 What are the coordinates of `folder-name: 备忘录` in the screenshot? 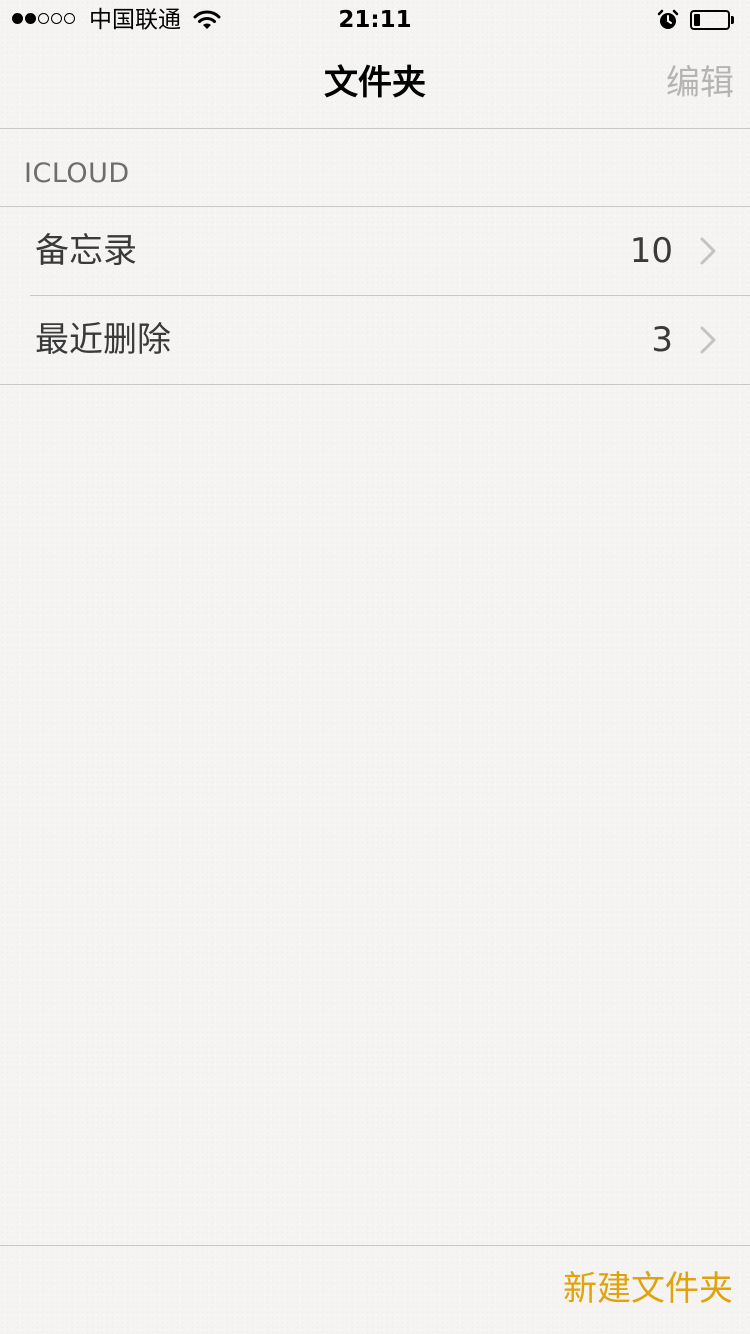 It's located at (86, 251).